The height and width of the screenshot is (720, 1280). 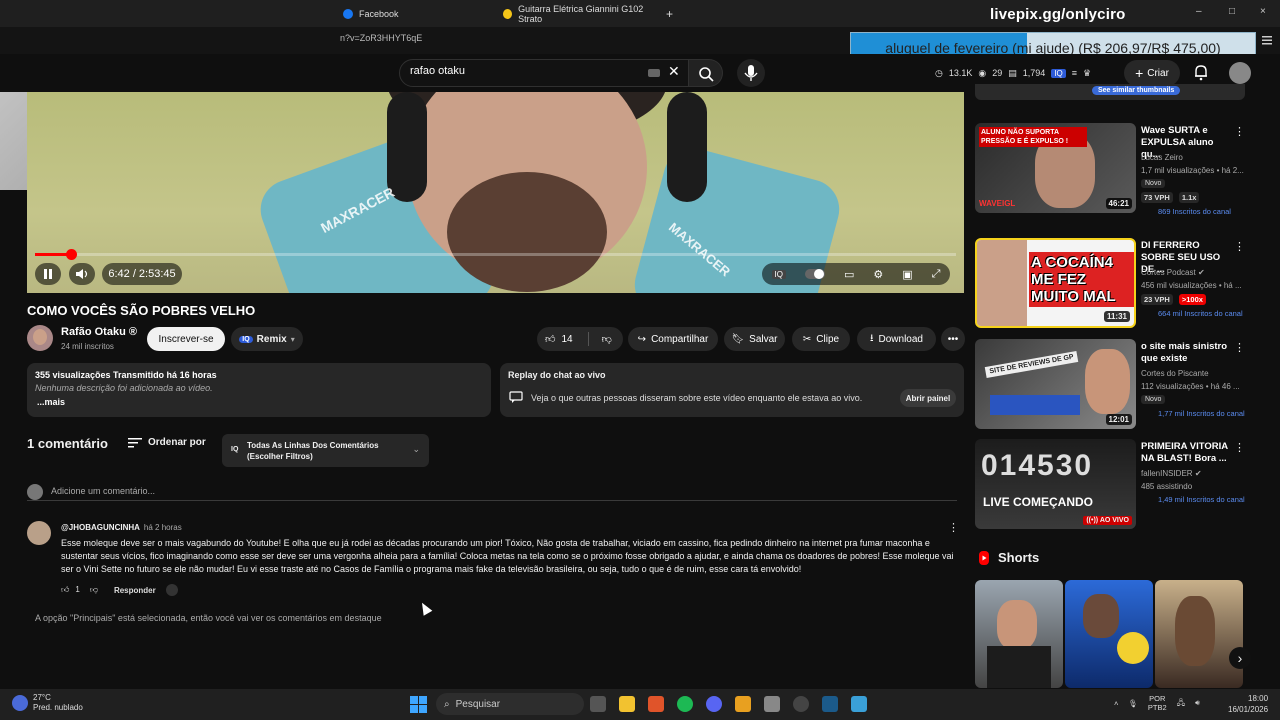 I want to click on network-icon: 🖧︎, so click(x=1181, y=703).